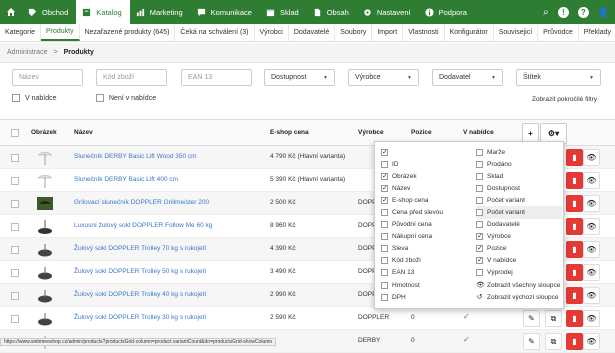  What do you see at coordinates (289, 132) in the screenshot?
I see `col-header-price: E-shop cena` at bounding box center [289, 132].